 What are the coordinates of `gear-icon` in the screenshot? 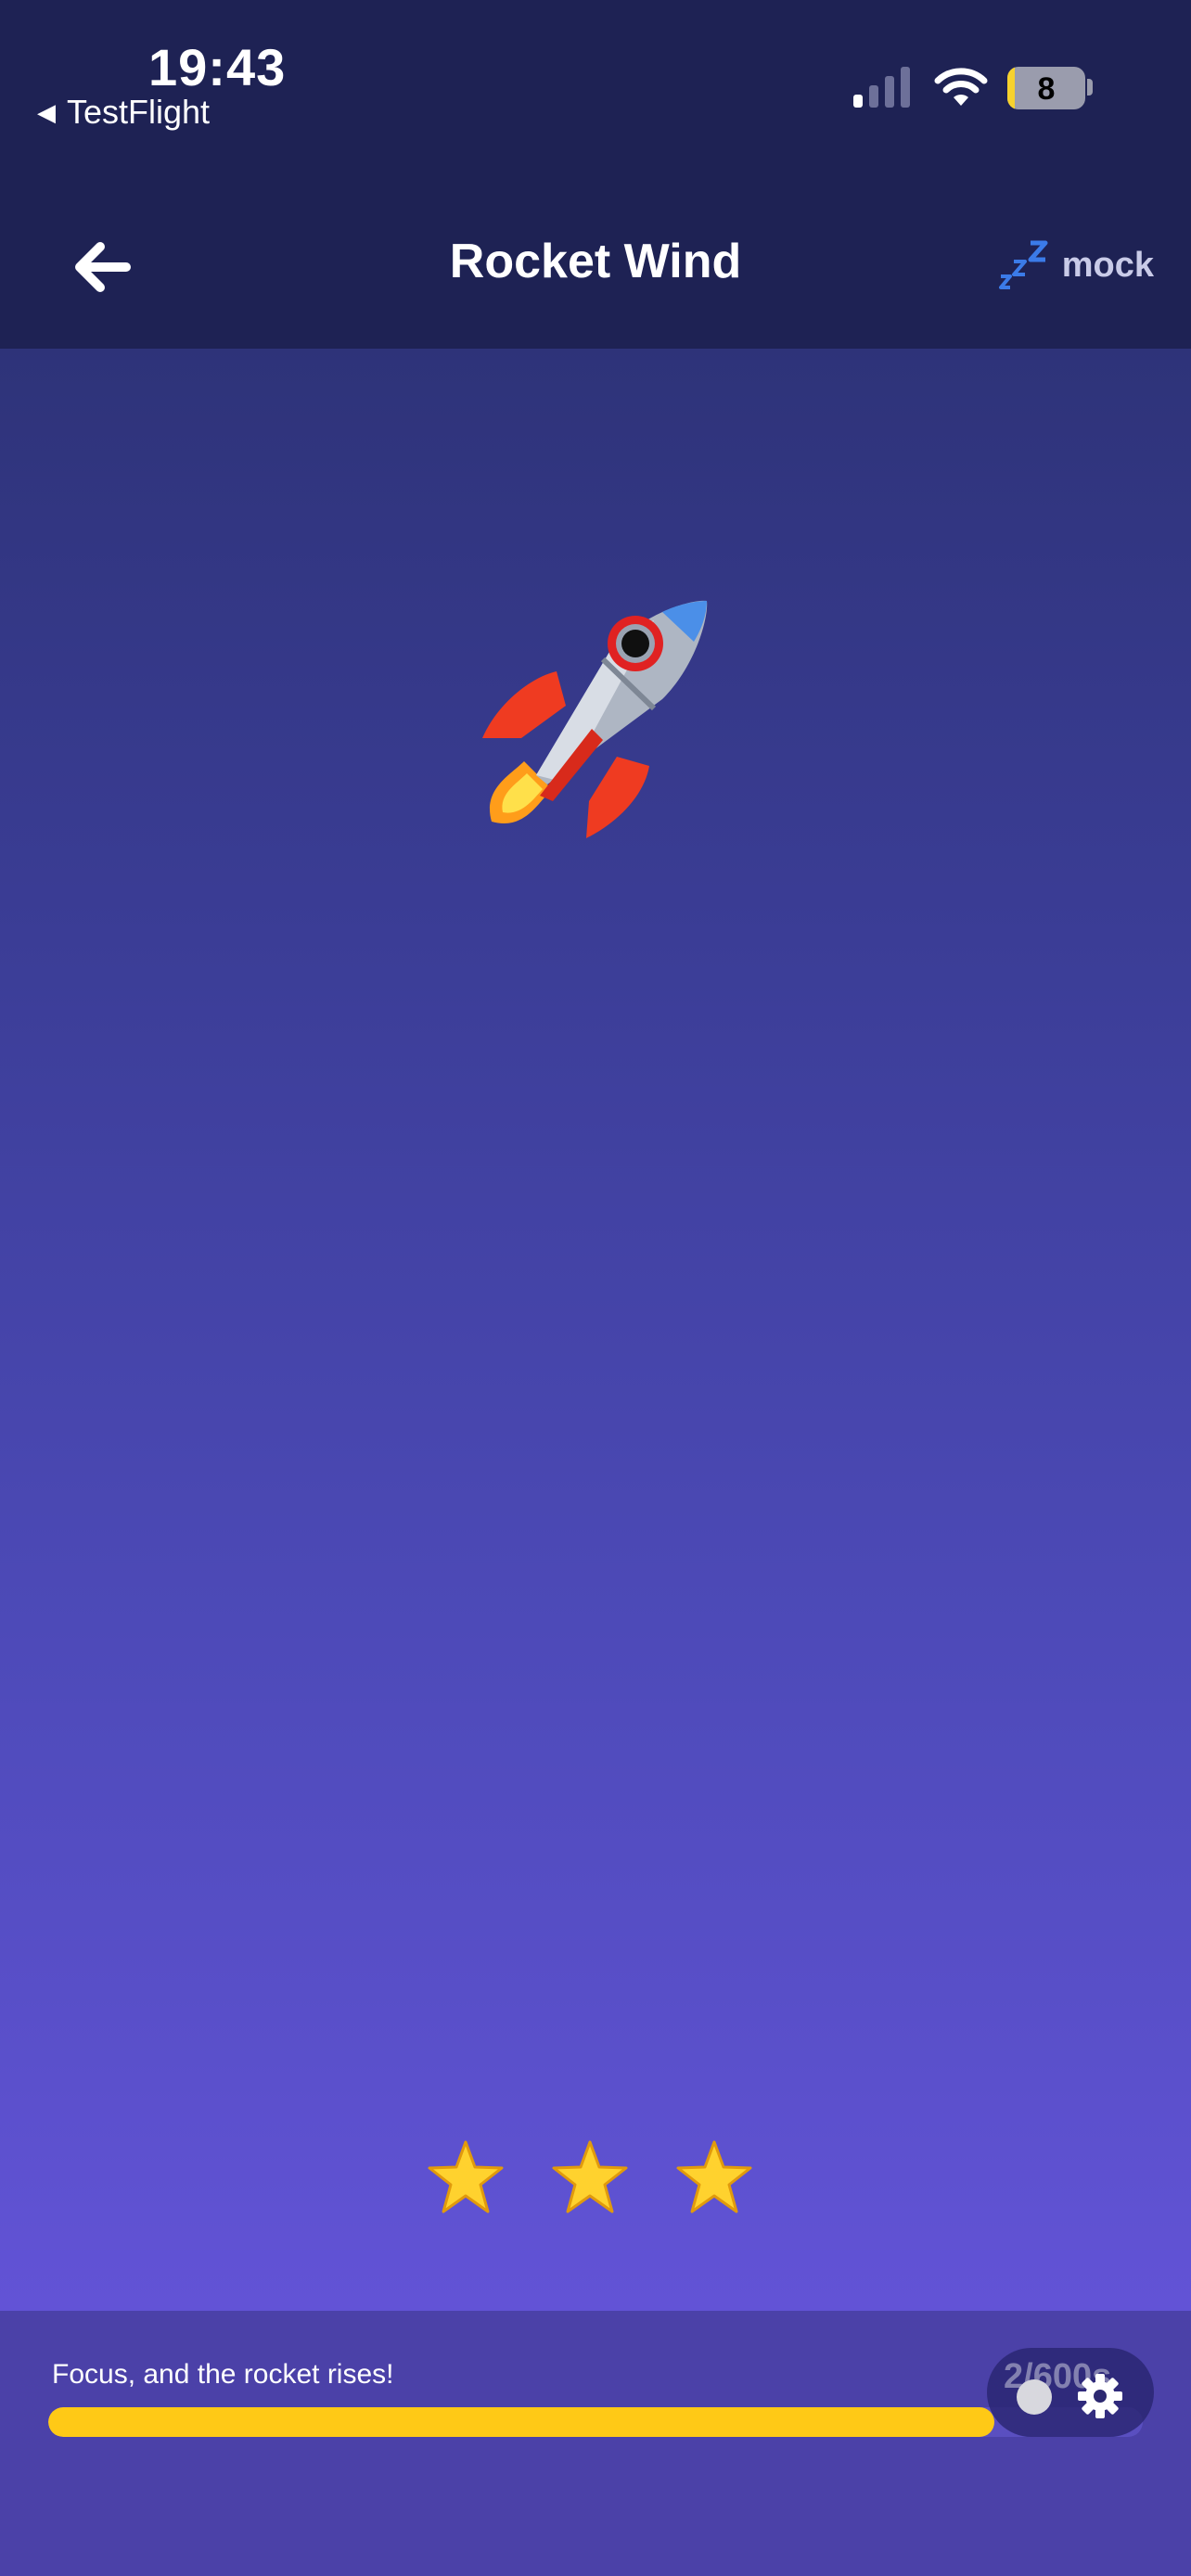 It's located at (1100, 2396).